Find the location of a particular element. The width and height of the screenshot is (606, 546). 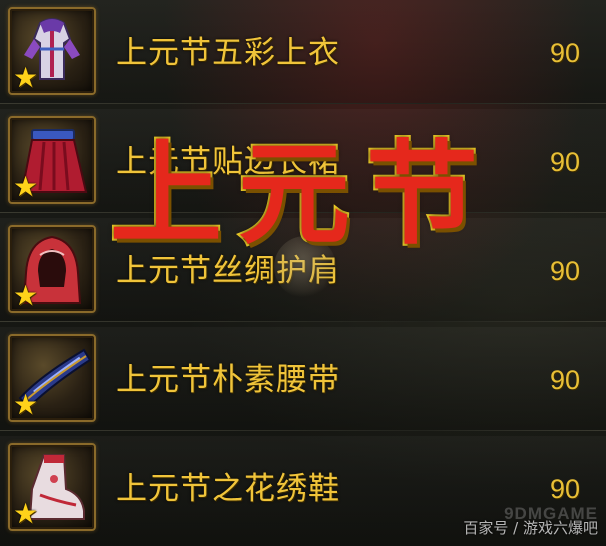

item-name: 上元节五彩上衣 is located at coordinates (228, 53).